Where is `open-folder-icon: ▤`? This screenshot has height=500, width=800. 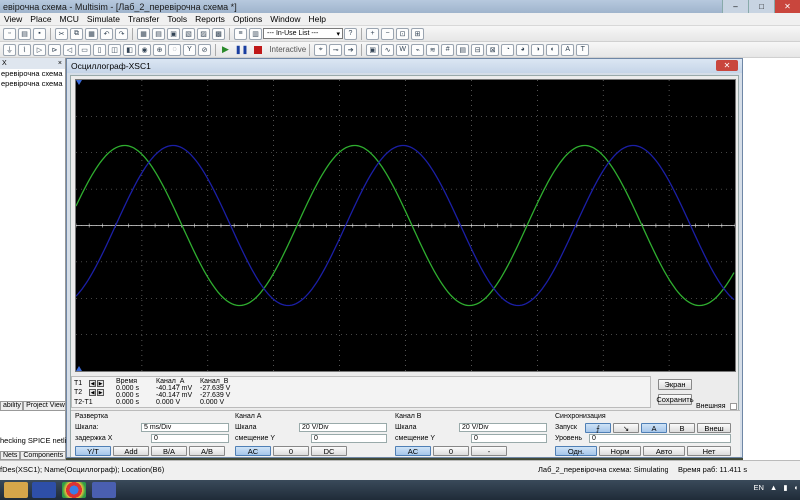 open-folder-icon: ▤ is located at coordinates (24, 33).